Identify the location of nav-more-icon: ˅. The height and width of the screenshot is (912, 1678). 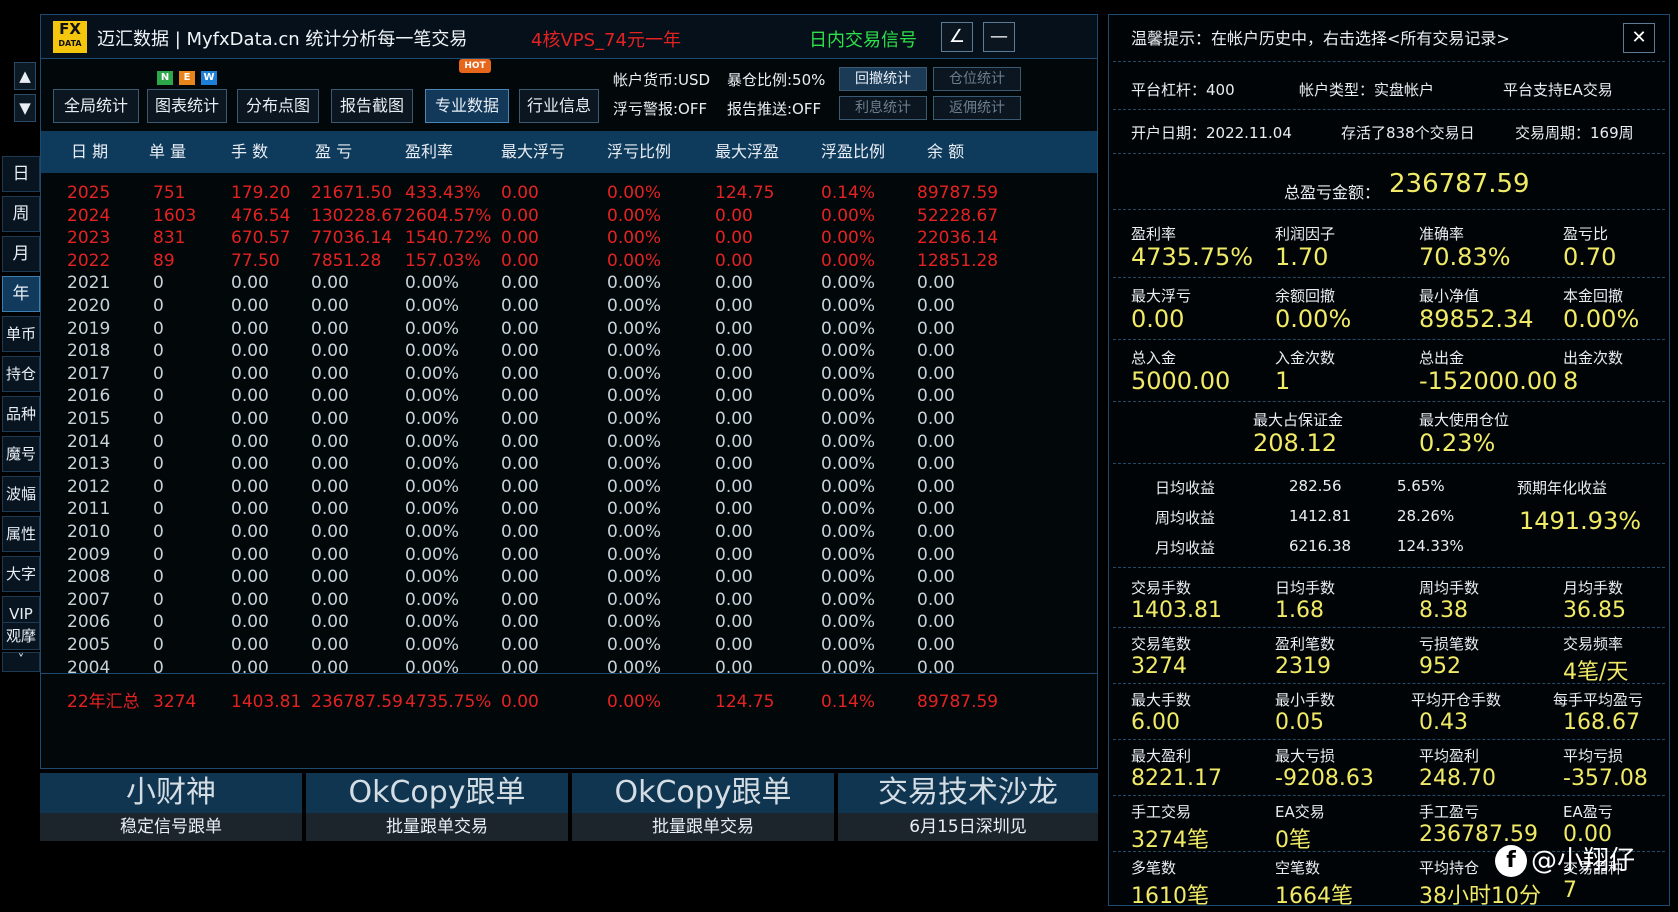
(21, 662).